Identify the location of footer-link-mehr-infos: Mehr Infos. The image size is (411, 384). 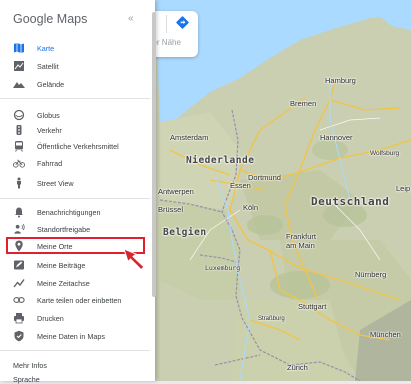
(30, 365).